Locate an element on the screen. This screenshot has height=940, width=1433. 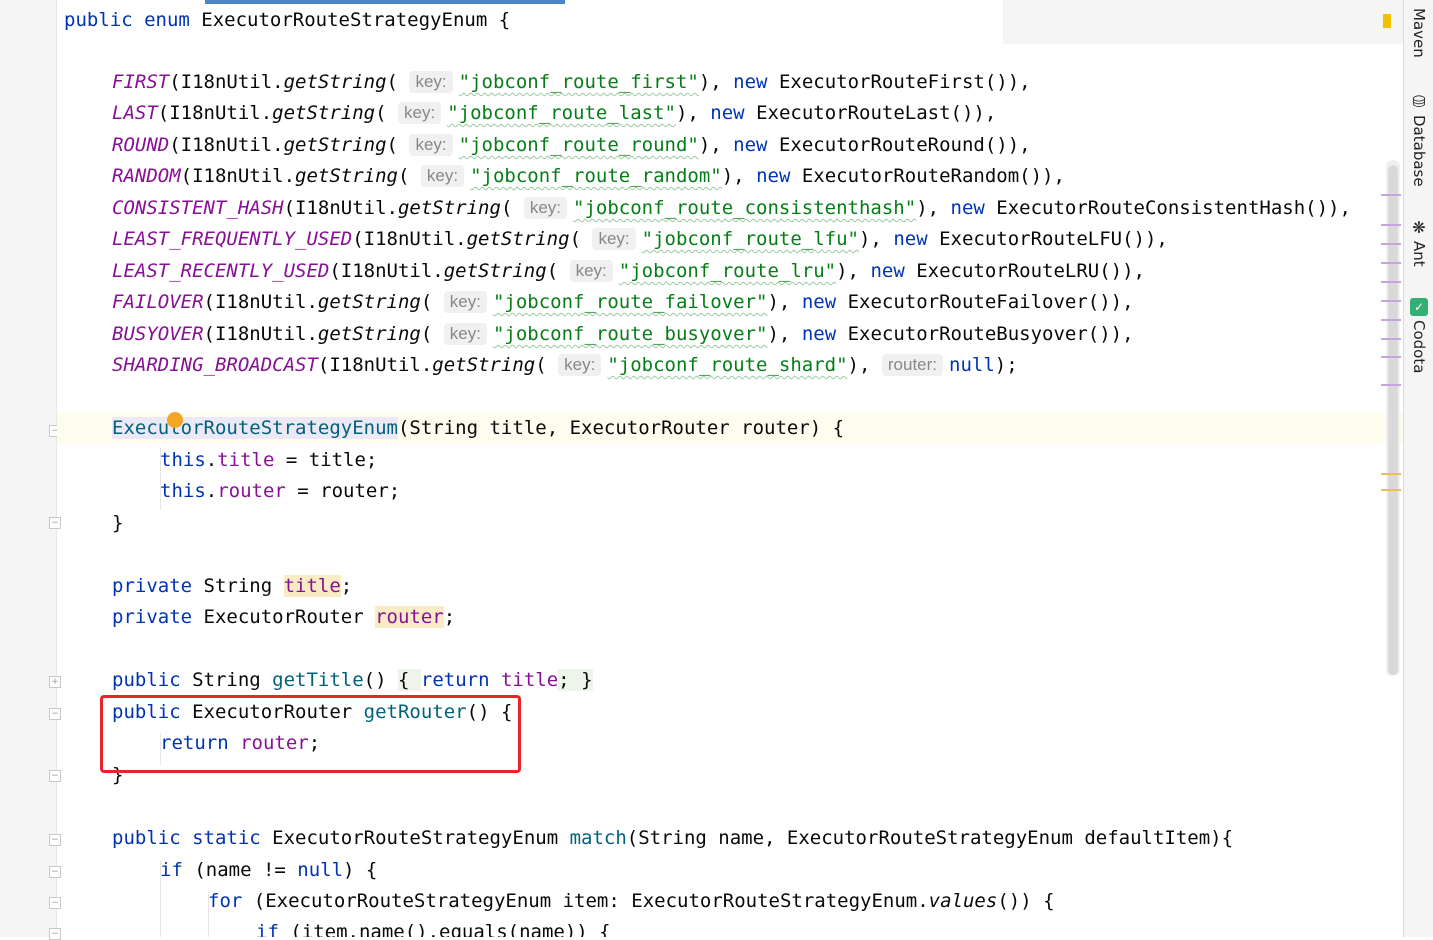
string-literal: "jobconf_route_shard" is located at coordinates (727, 365).